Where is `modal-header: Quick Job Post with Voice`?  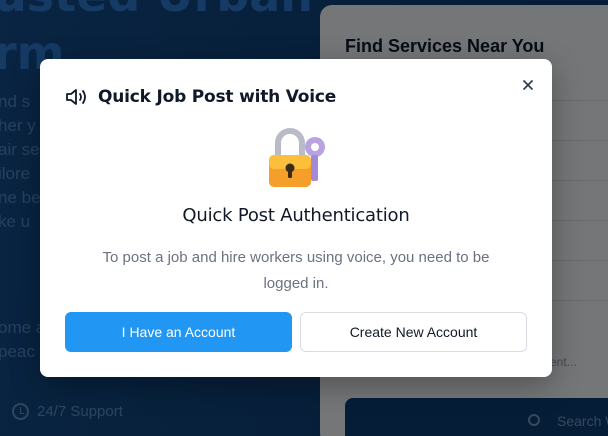 modal-header: Quick Job Post with Voice is located at coordinates (200, 97).